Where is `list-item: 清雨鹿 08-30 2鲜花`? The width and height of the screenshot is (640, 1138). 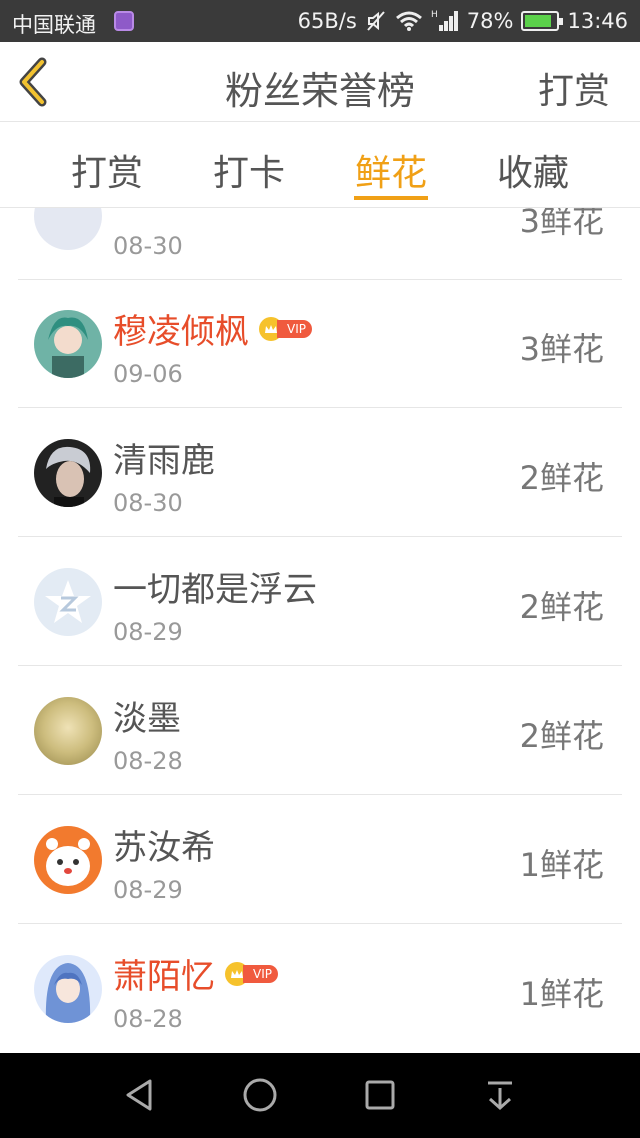
list-item: 清雨鹿 08-30 2鲜花 is located at coordinates (320, 473).